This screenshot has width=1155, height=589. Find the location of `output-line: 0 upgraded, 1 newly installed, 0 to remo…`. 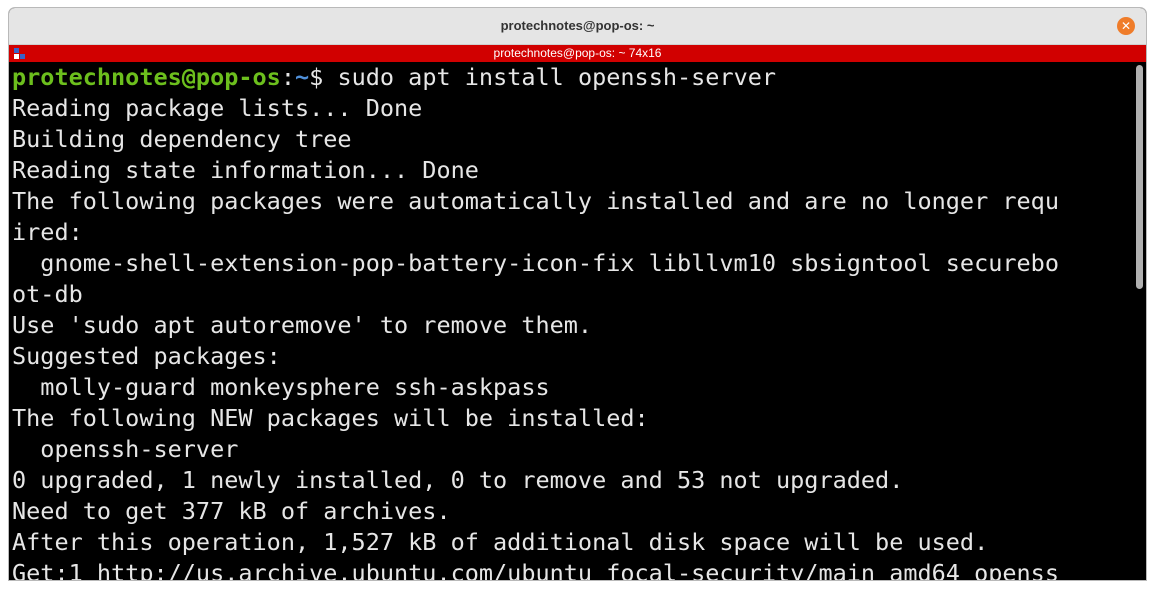

output-line: 0 upgraded, 1 newly installed, 0 to remo… is located at coordinates (458, 480).